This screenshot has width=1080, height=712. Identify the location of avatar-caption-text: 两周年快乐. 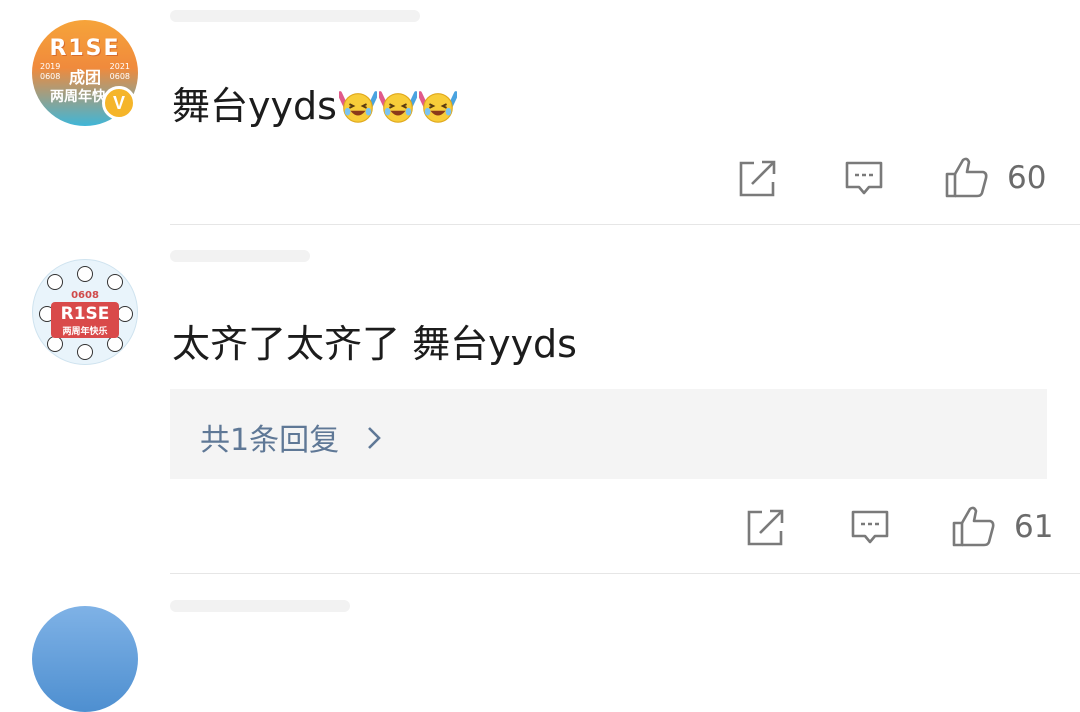
(85, 332).